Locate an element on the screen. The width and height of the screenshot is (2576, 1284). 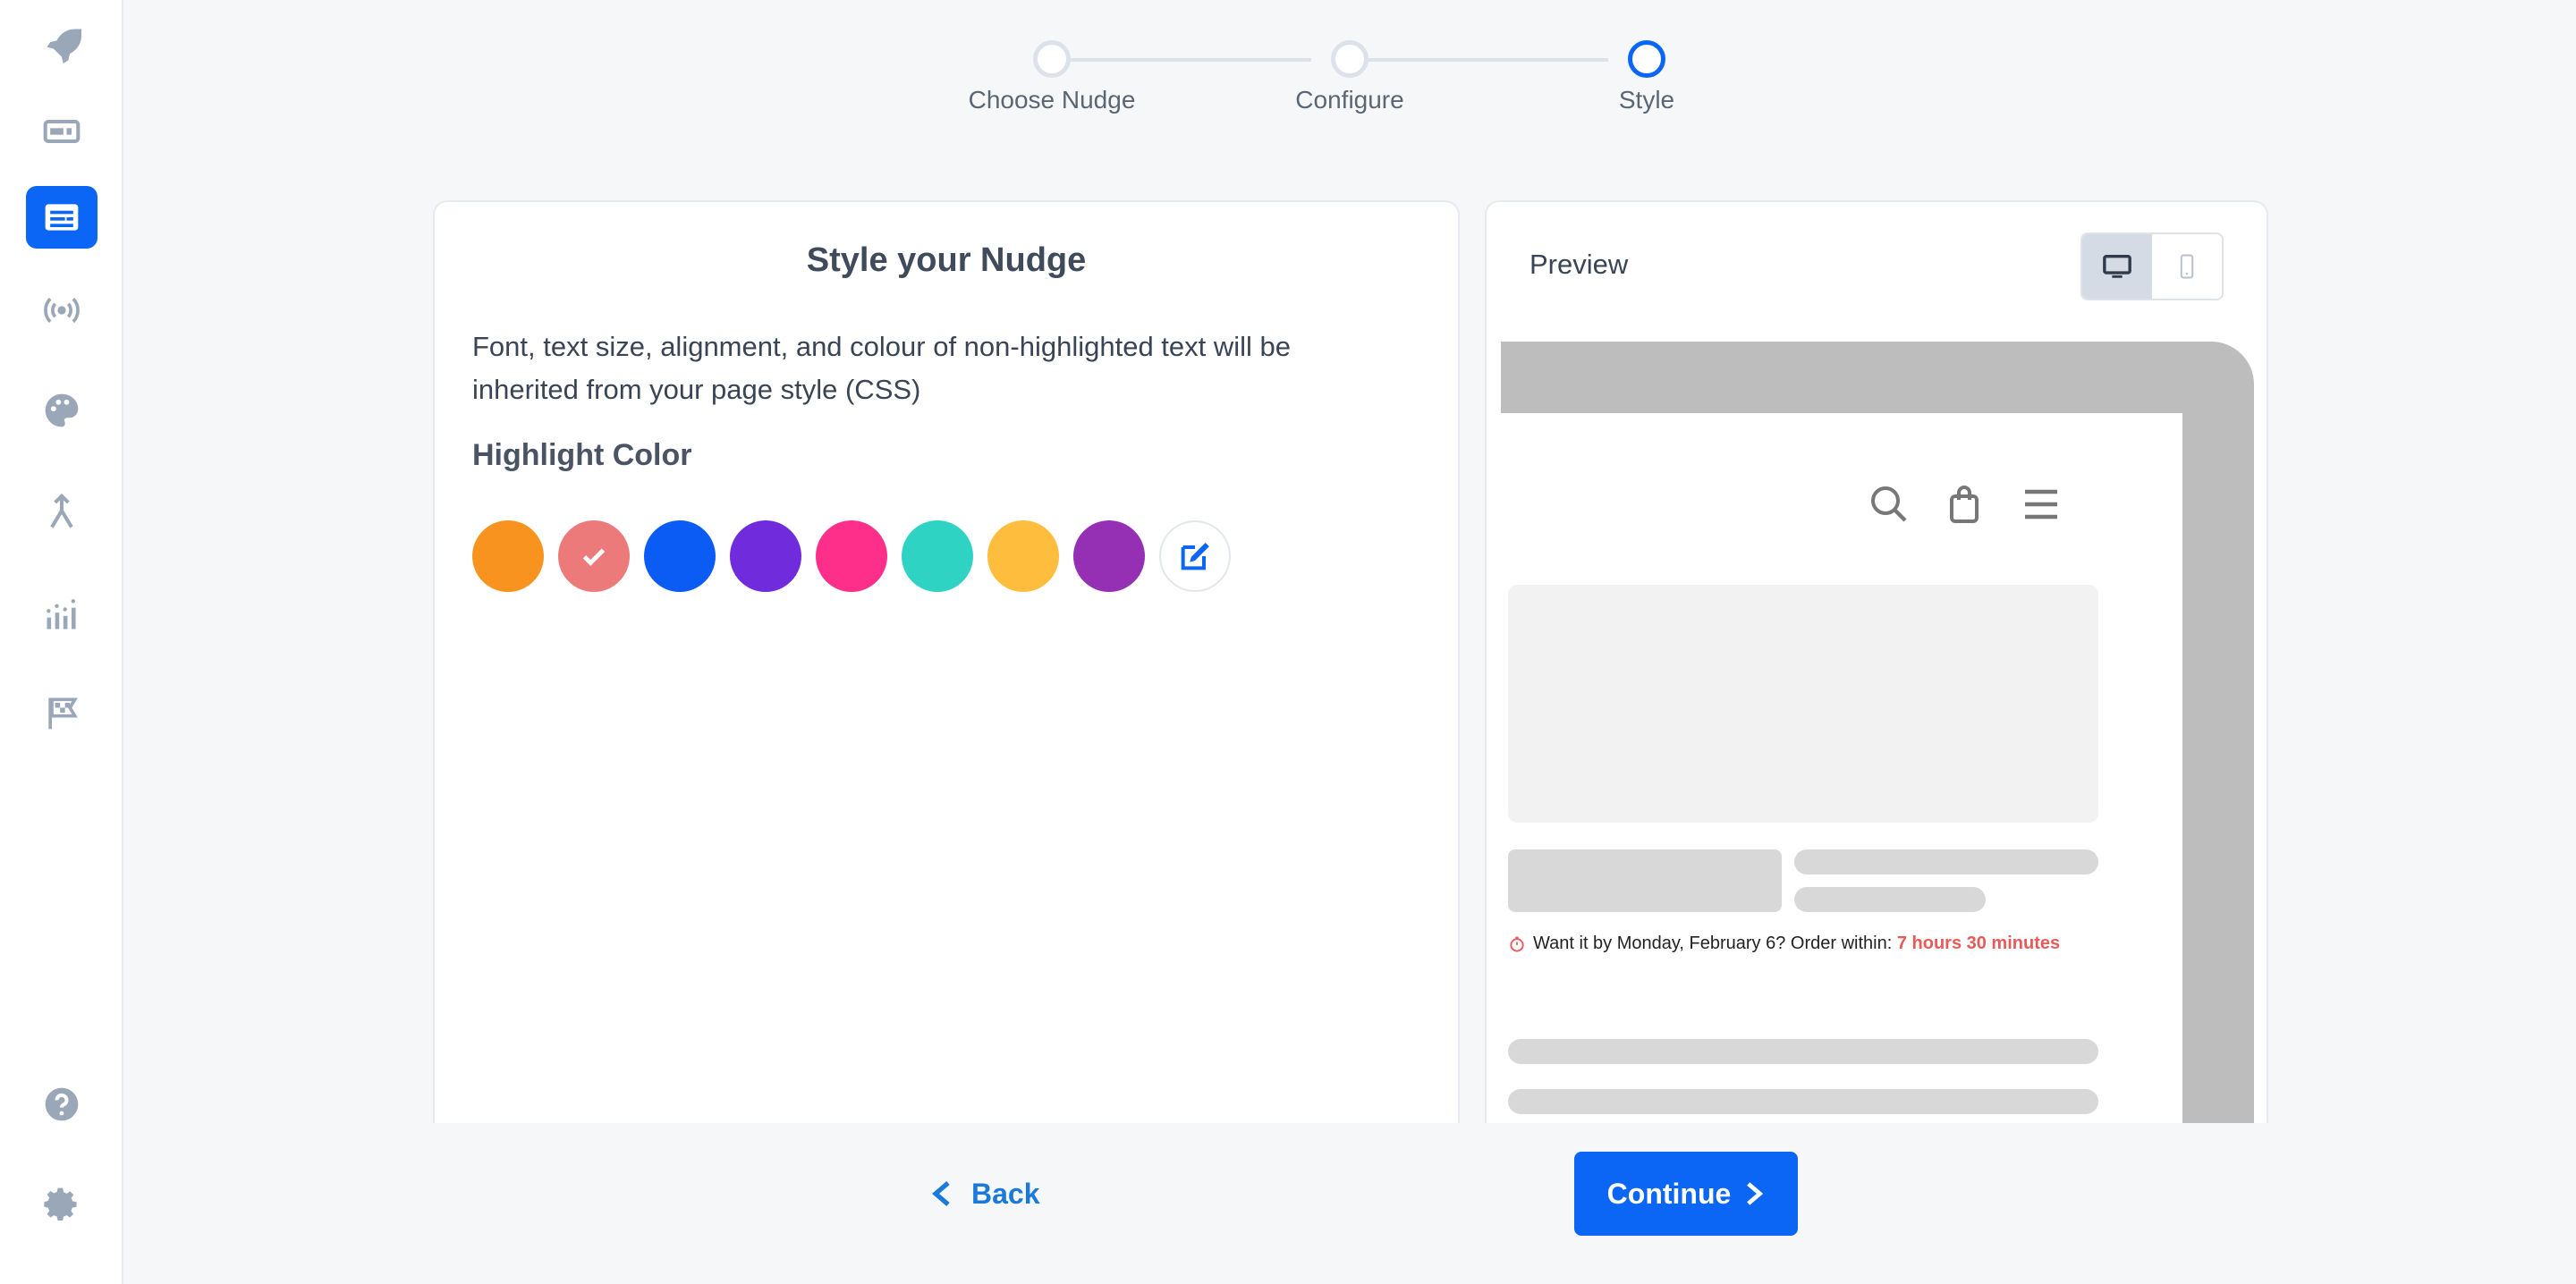
desktop-icon is located at coordinates (2117, 266).